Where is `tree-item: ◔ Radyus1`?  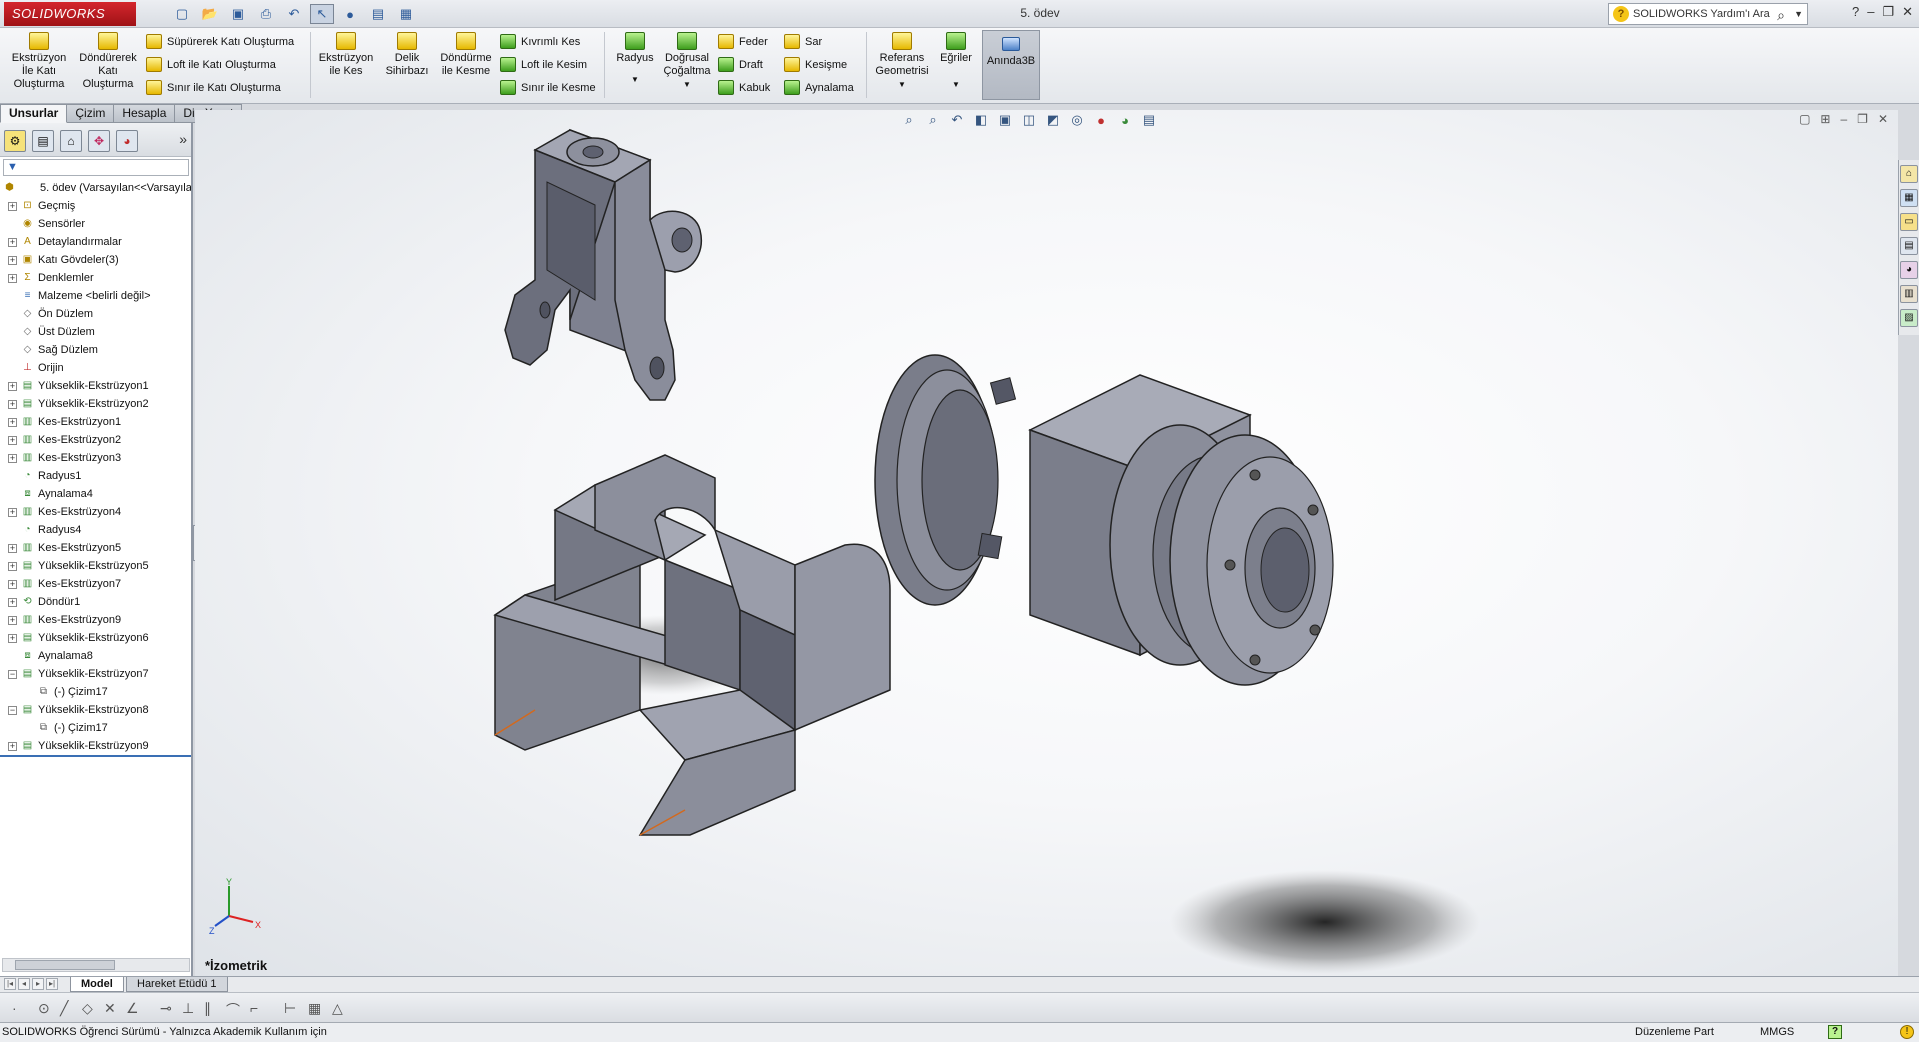 tree-item: ◔ Radyus1 is located at coordinates (95, 476).